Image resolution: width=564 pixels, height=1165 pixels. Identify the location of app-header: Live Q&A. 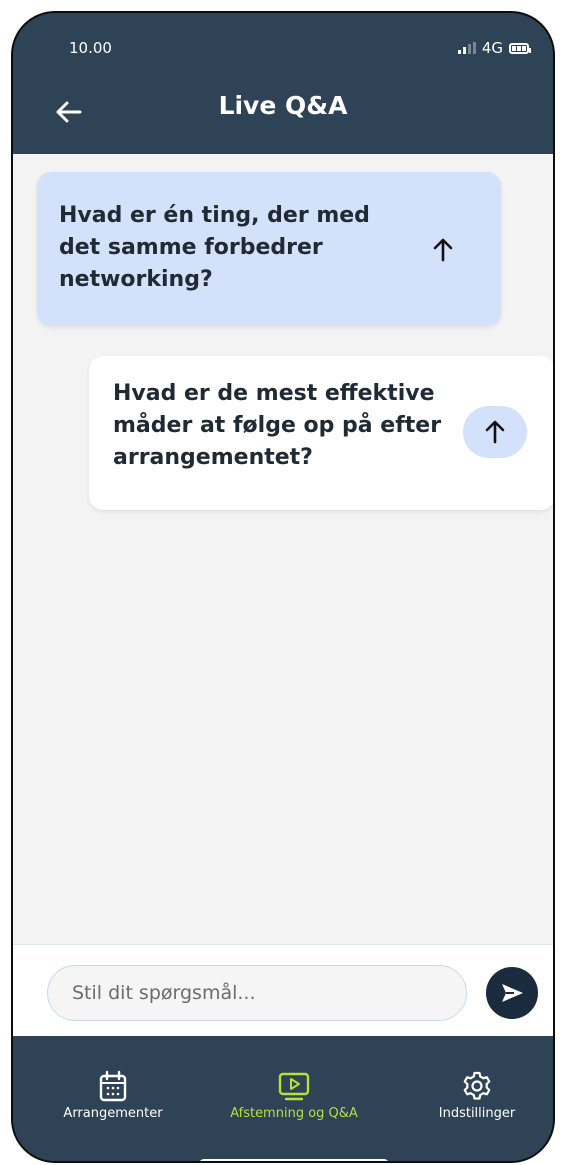
(283, 113).